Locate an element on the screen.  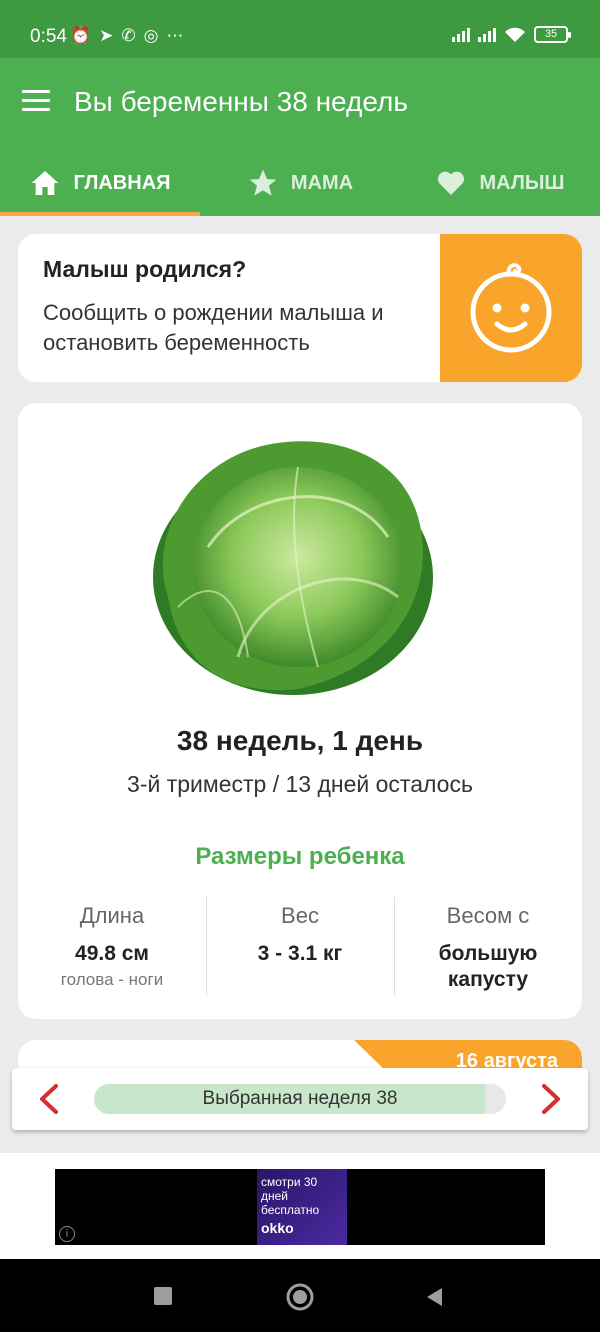
tab-baby: МАЛЫШ is located at coordinates (500, 183).